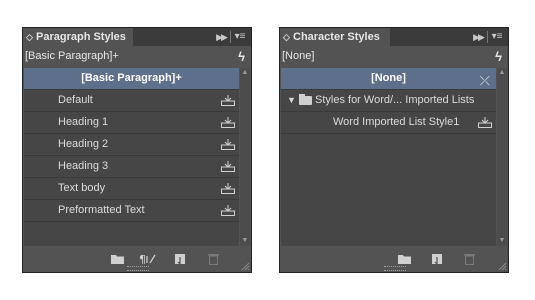 The width and height of the screenshot is (535, 300). Describe the element at coordinates (291, 100) in the screenshot. I see `disclosure-triangle-icon: ▼` at that location.